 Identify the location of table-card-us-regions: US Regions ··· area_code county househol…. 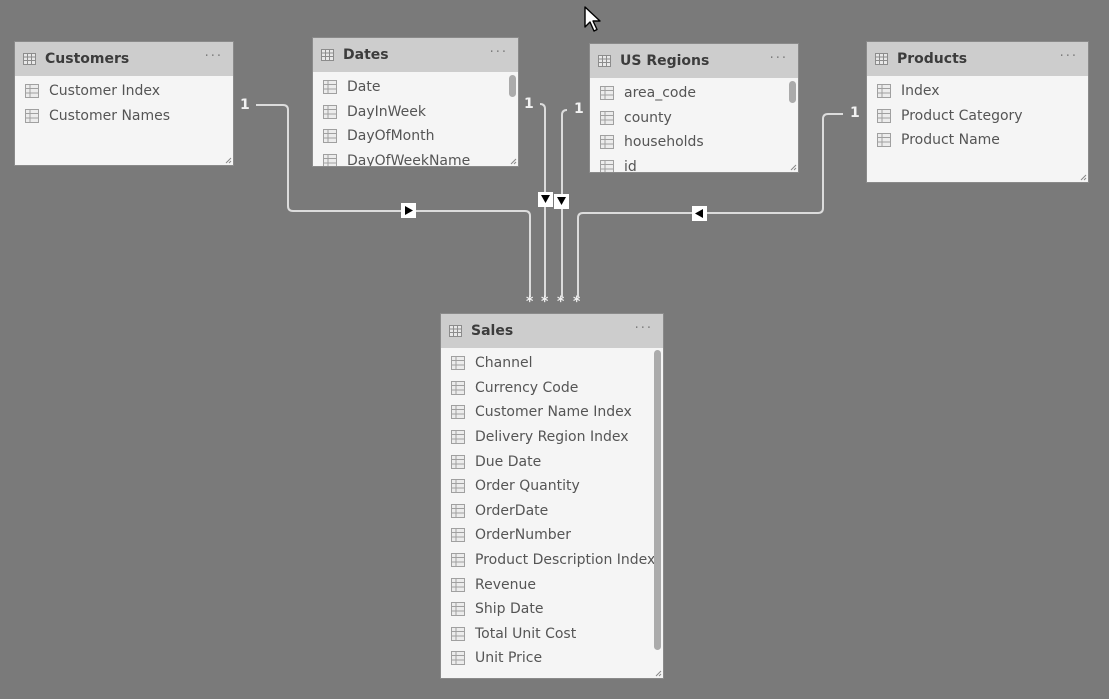
(694, 108).